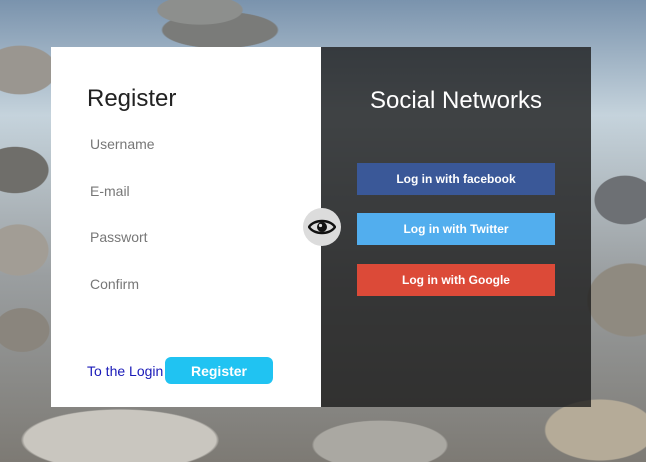  I want to click on username-input, so click(190, 144).